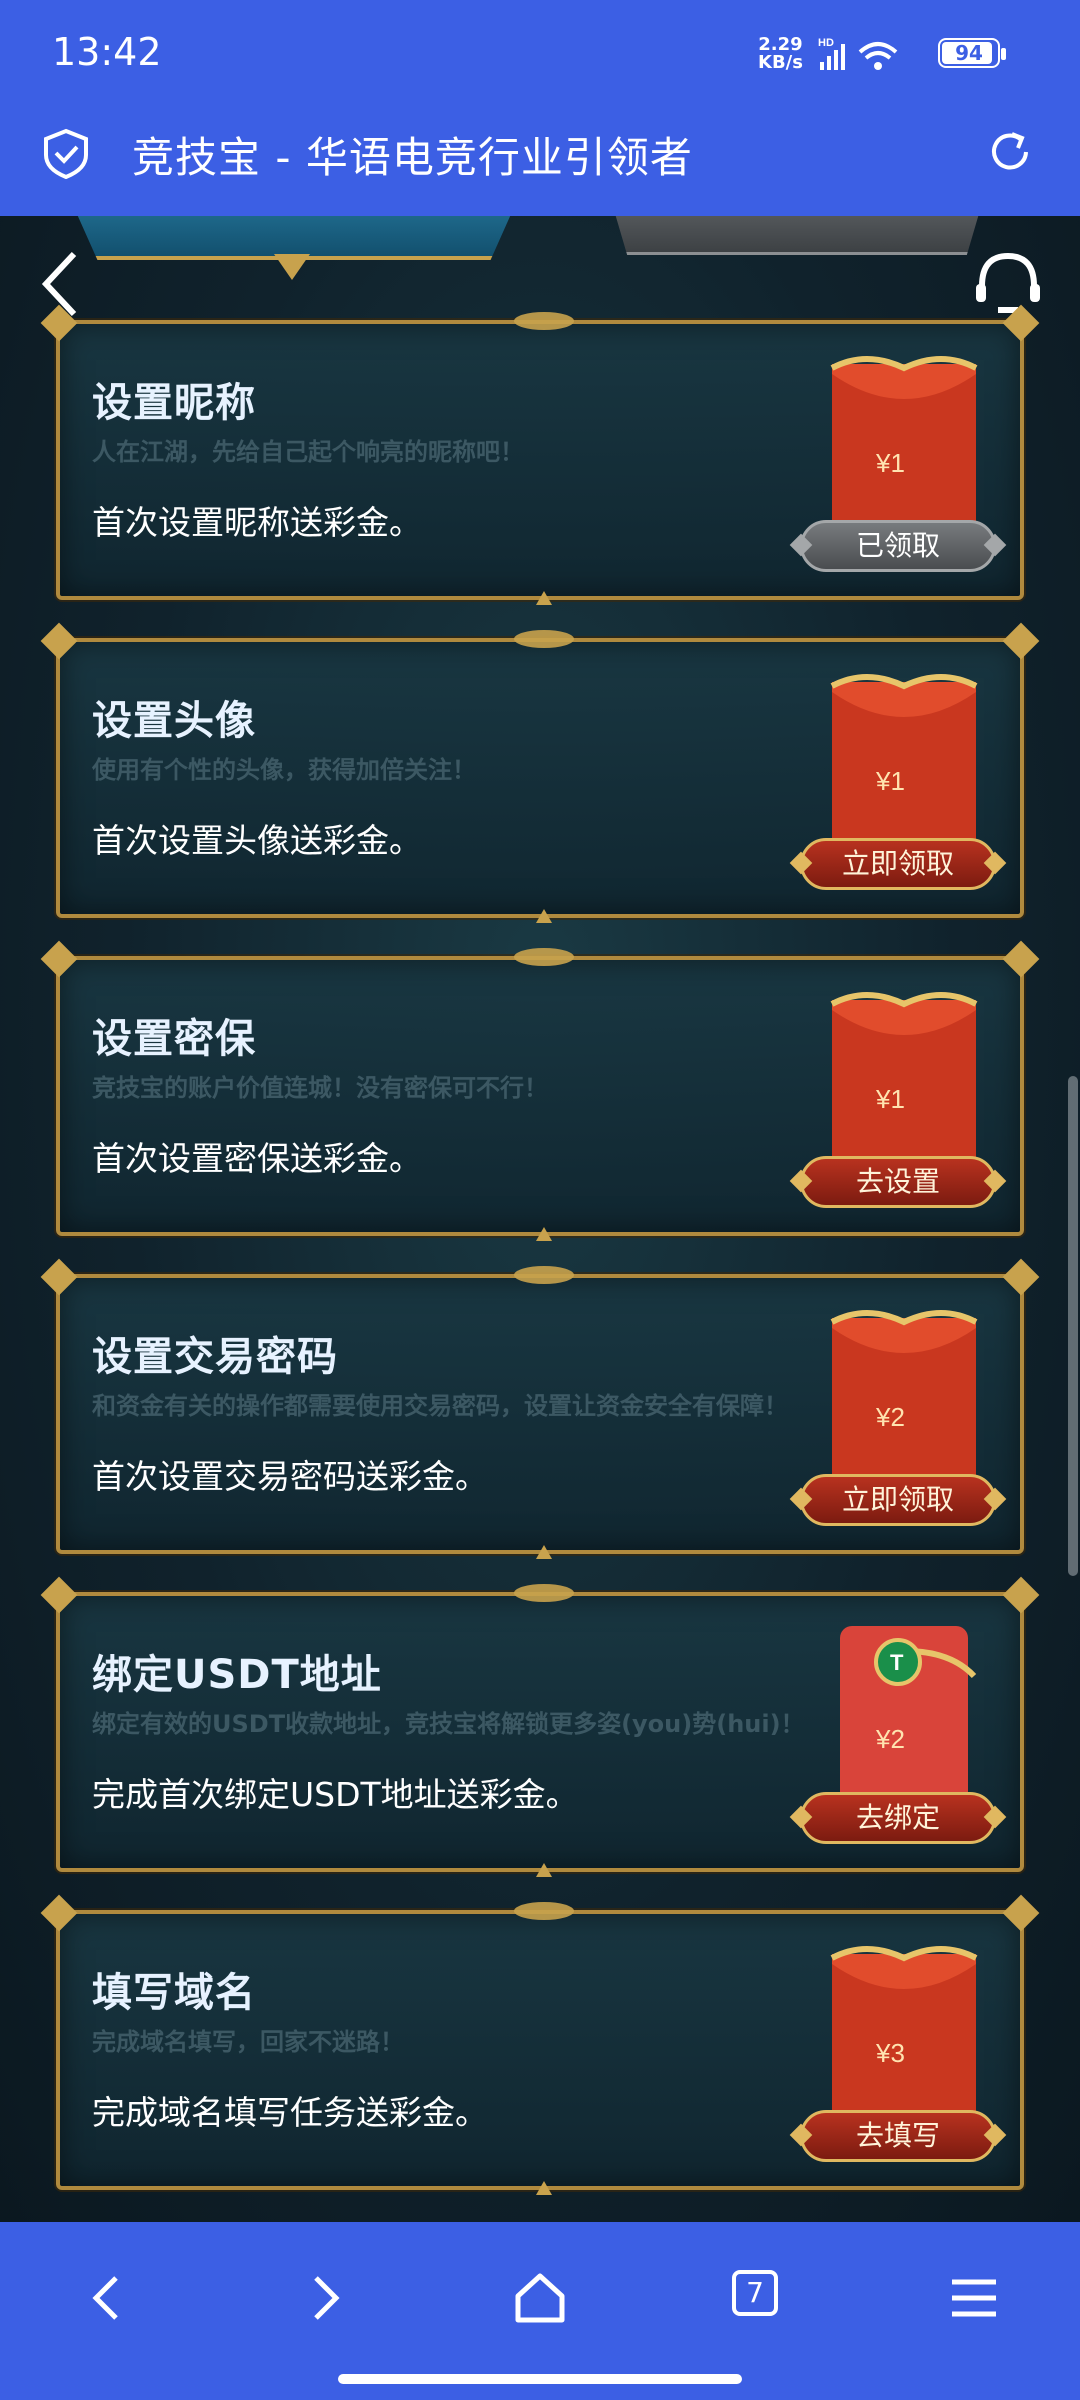  What do you see at coordinates (324, 2298) in the screenshot?
I see `forward-arrow-icon` at bounding box center [324, 2298].